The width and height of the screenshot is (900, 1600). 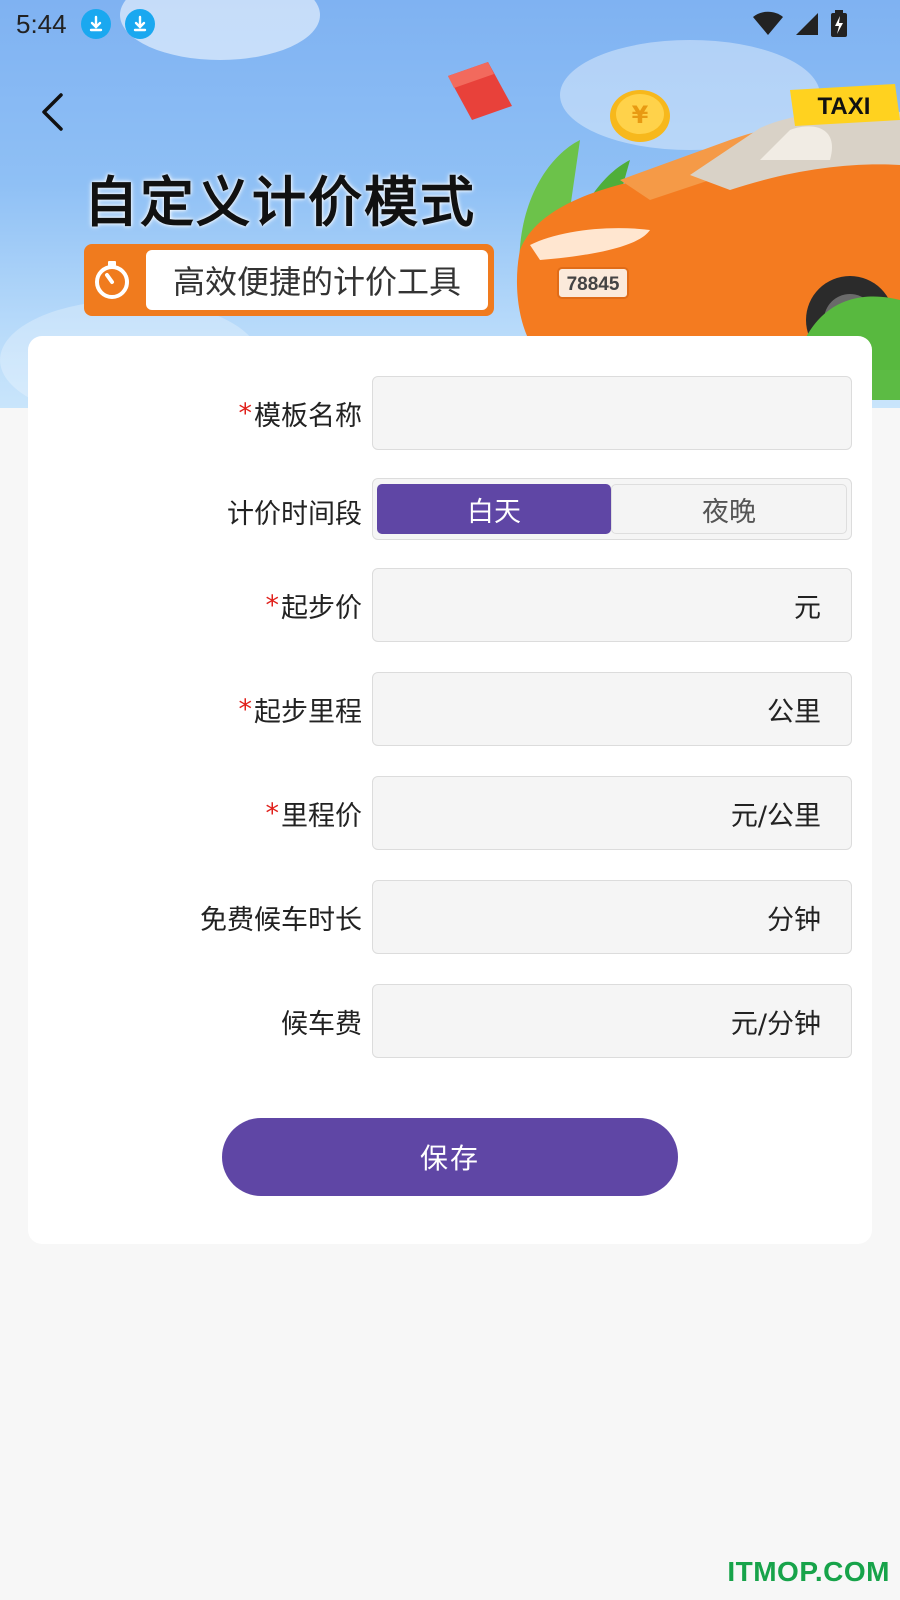 What do you see at coordinates (294, 514) in the screenshot?
I see `pricing-period-label: 计价时间段` at bounding box center [294, 514].